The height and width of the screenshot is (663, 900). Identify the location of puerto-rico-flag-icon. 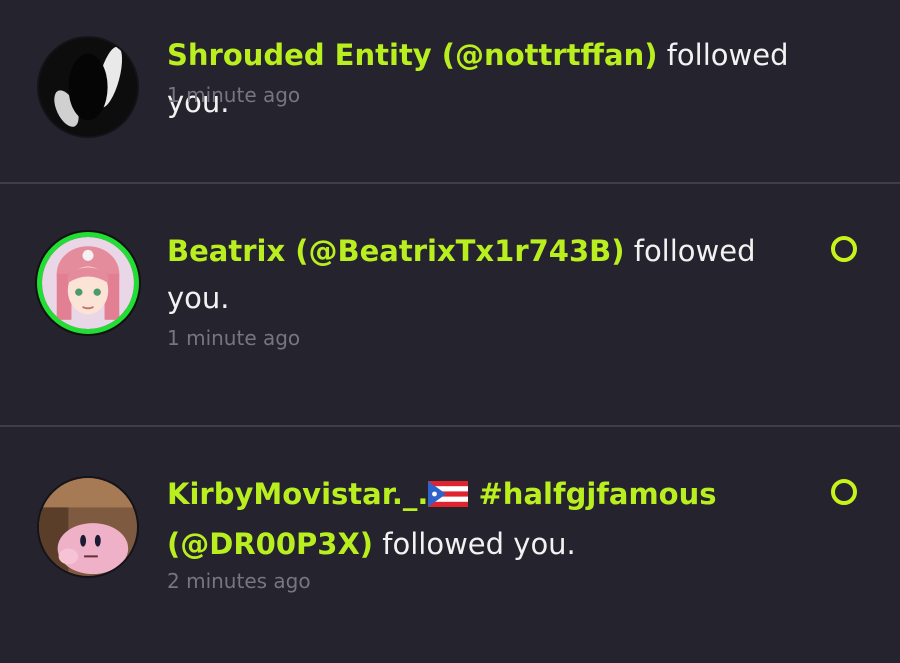
(448, 497).